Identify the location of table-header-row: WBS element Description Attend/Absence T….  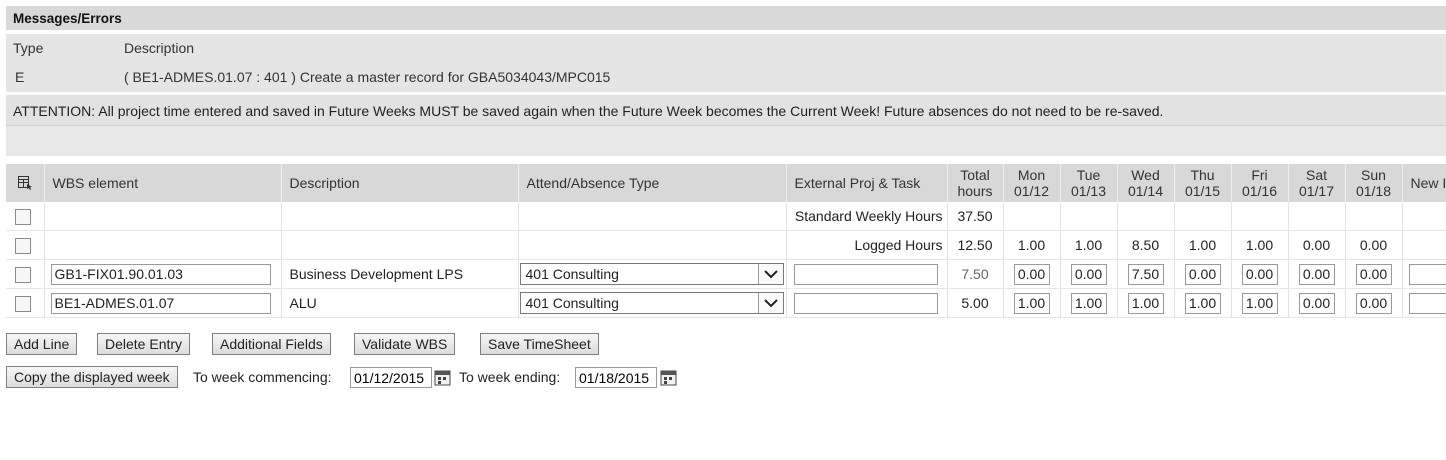
(726, 183).